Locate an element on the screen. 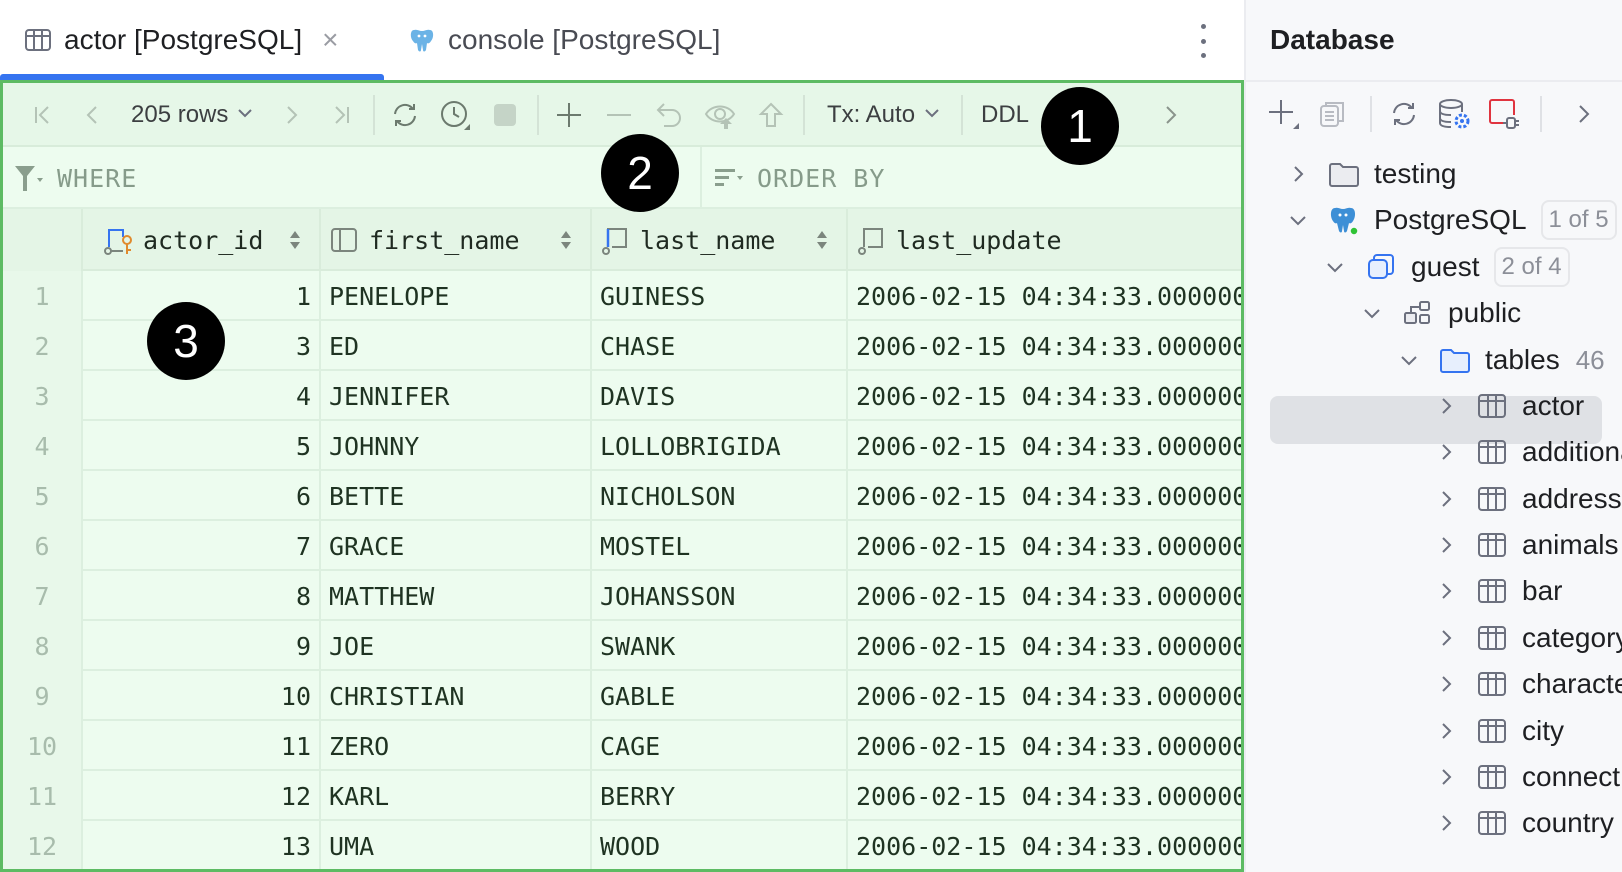 This screenshot has width=1622, height=872. row-number: 8 is located at coordinates (43, 646).